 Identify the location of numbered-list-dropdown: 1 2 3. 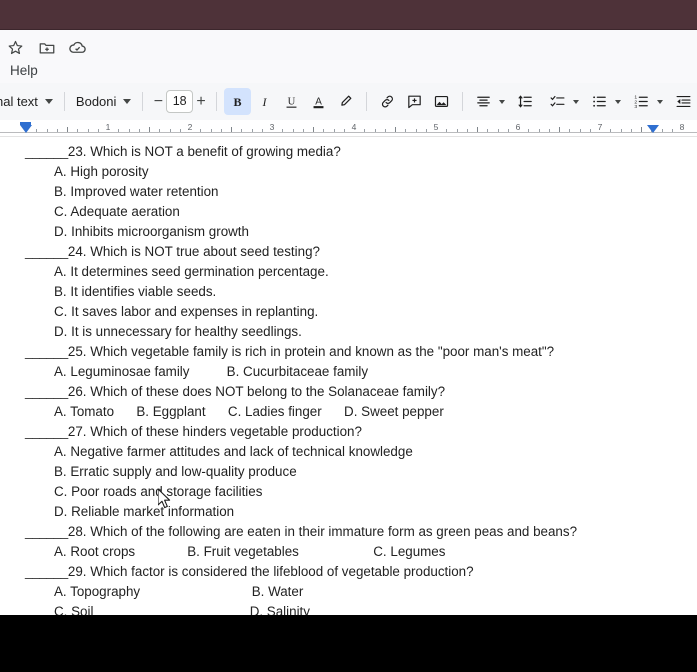
(646, 101).